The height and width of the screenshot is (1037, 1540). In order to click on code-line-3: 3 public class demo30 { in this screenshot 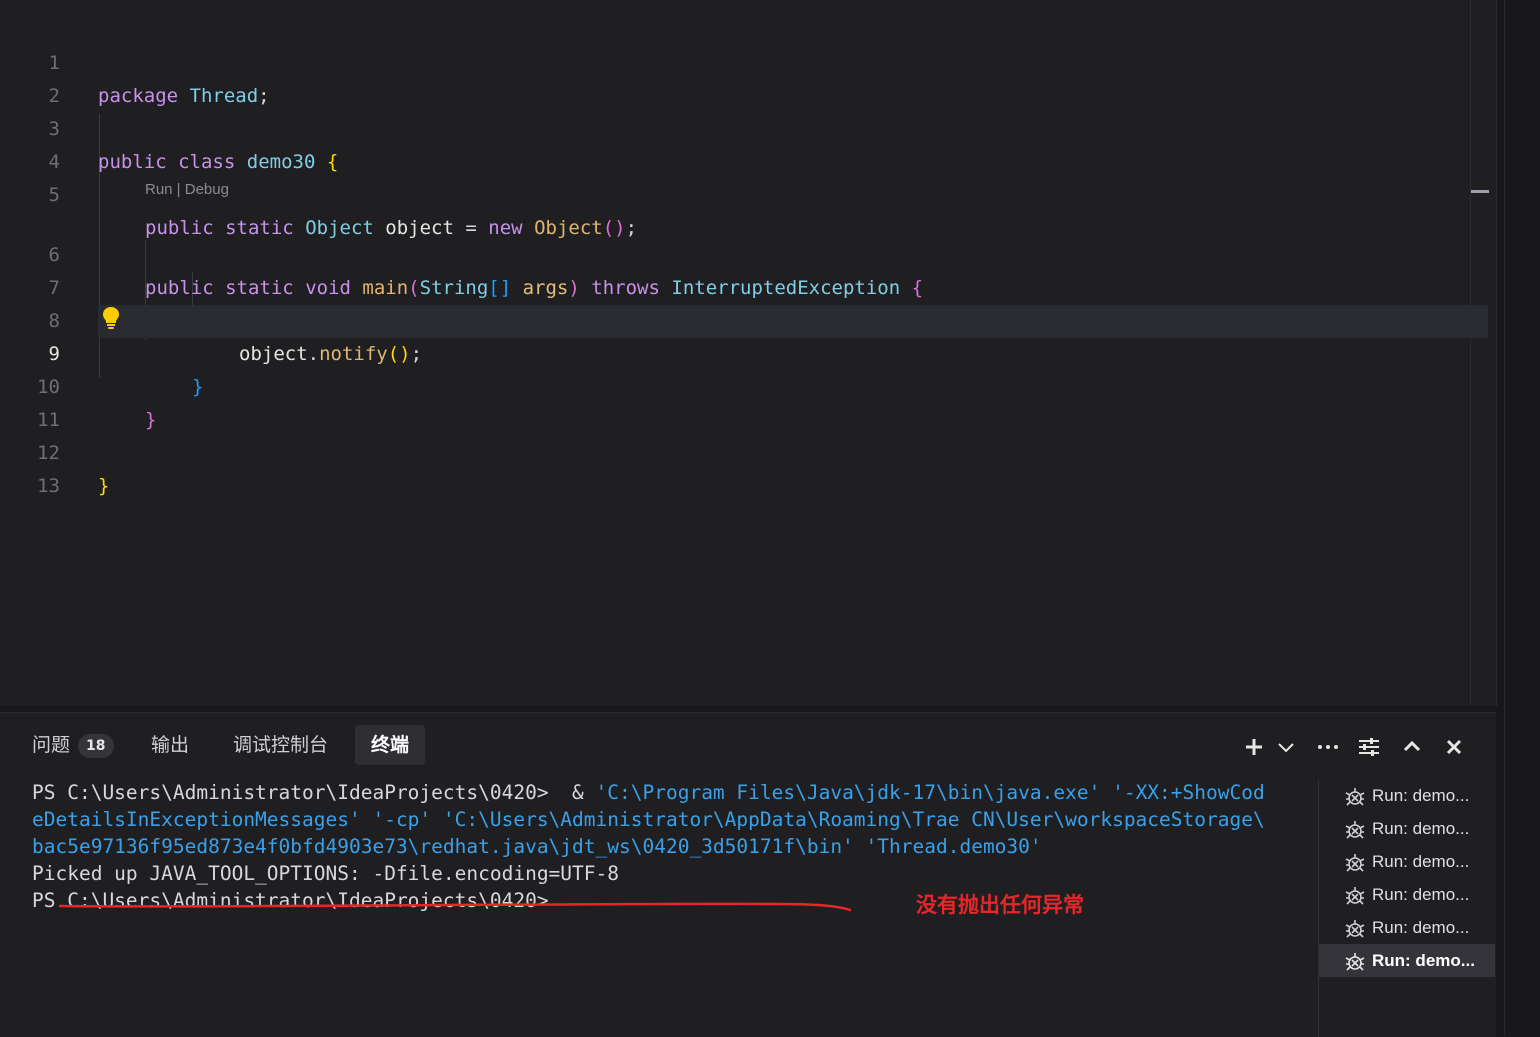, I will do `click(744, 126)`.